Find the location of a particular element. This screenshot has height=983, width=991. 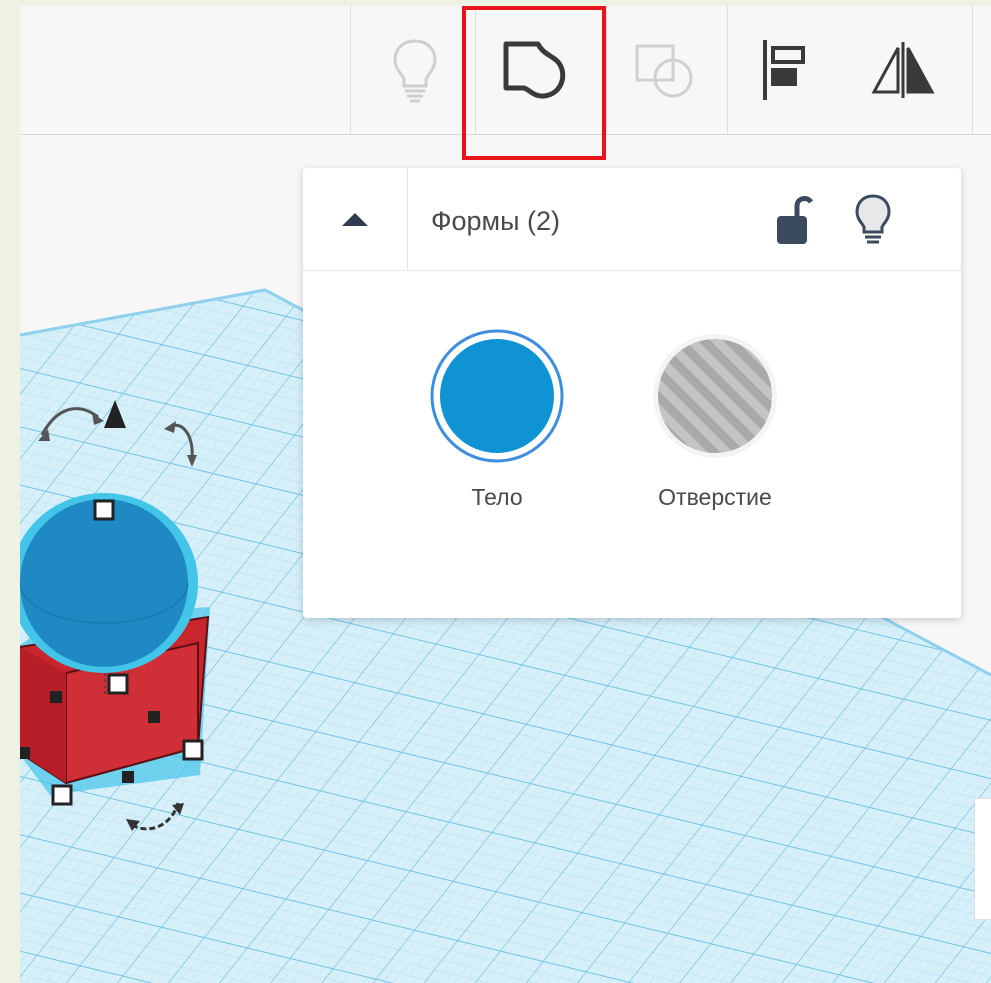

solid-option is located at coordinates (497, 396).